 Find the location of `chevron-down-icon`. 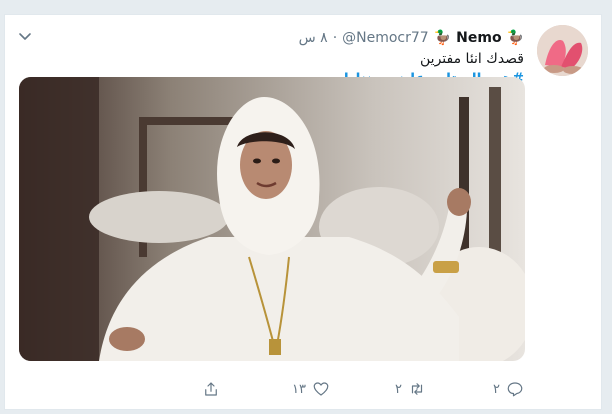

chevron-down-icon is located at coordinates (25, 37).